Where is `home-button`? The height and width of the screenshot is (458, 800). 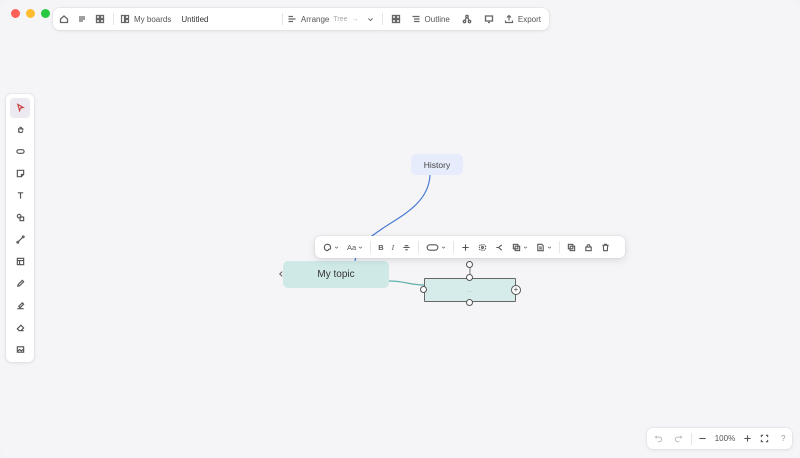 home-button is located at coordinates (64, 19).